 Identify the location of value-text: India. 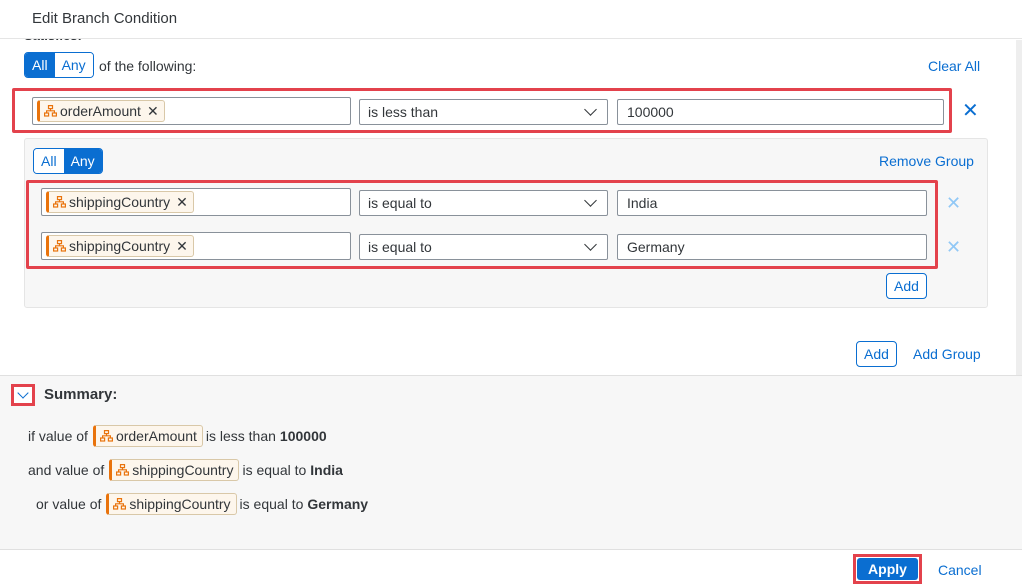
(642, 203).